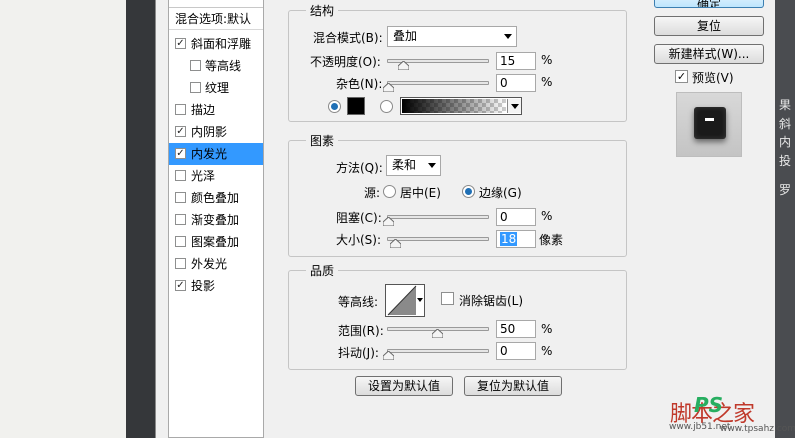  I want to click on panel-strip: 果 斜 内 投 罗, so click(785, 219).